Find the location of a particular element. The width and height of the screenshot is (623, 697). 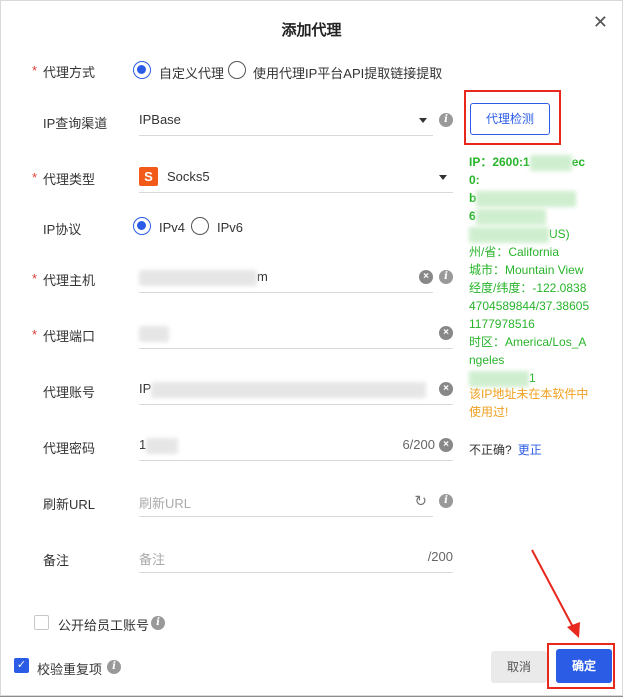

radio-ipv4-label: IPv4 is located at coordinates (172, 227).